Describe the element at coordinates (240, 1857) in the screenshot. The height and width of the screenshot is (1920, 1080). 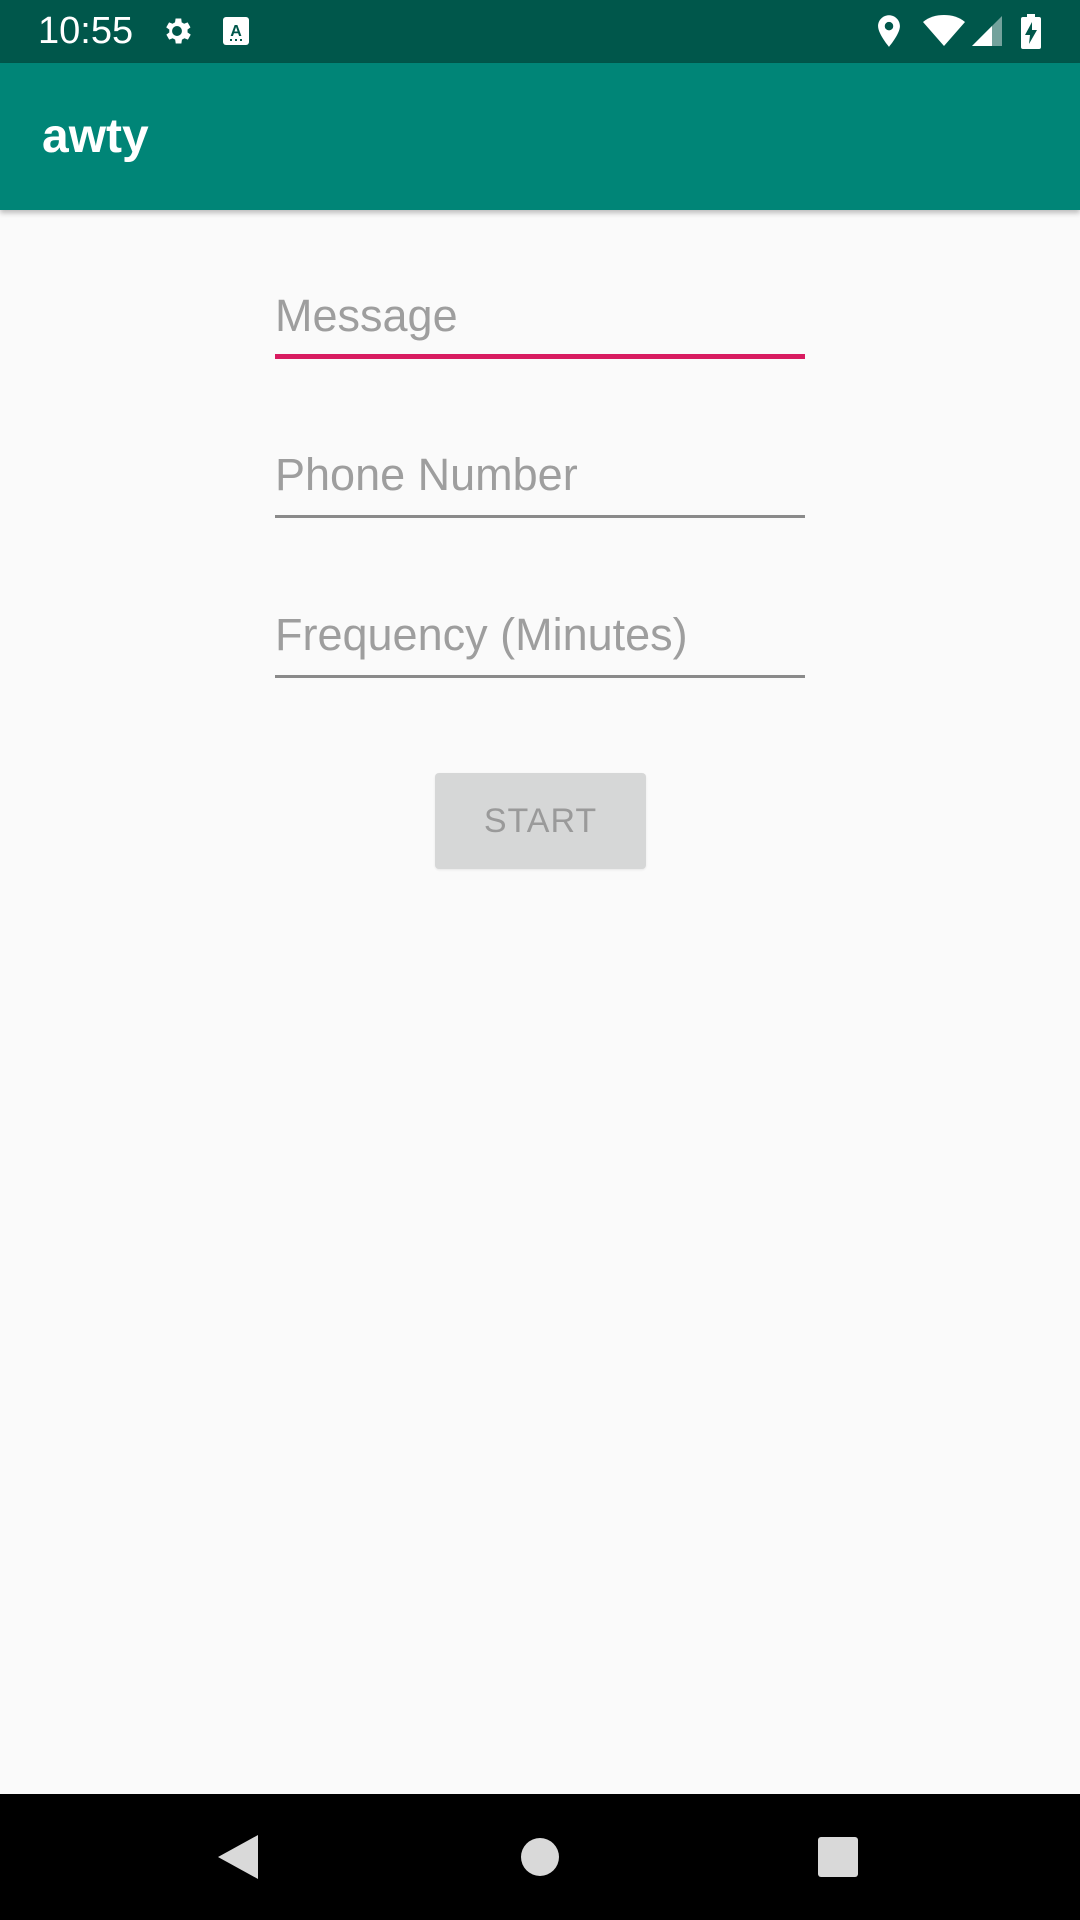
I see `back-icon` at that location.